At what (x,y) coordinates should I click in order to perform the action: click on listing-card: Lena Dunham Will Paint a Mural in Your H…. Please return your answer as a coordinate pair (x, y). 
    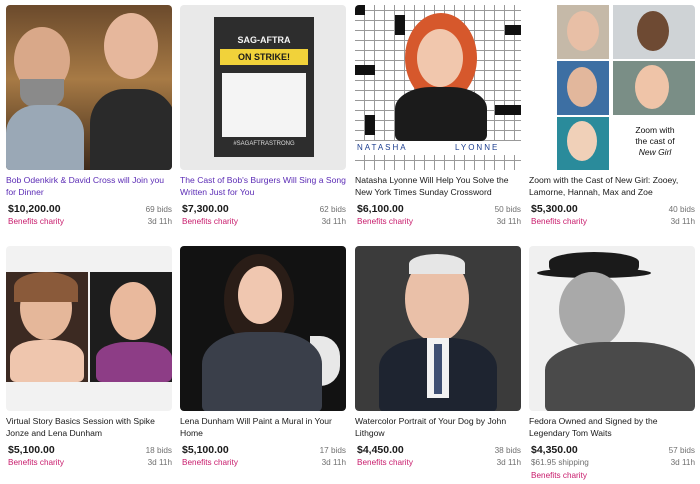
    Looking at the image, I should click on (264, 358).